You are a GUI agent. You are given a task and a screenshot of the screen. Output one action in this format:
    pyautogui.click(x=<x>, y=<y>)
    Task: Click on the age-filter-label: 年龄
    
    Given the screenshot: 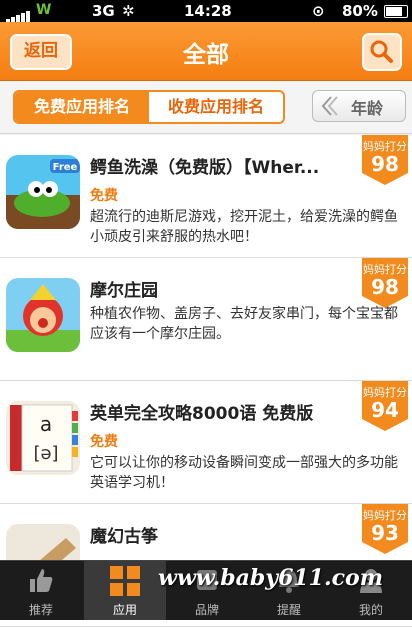 What is the action you would take?
    pyautogui.click(x=367, y=108)
    